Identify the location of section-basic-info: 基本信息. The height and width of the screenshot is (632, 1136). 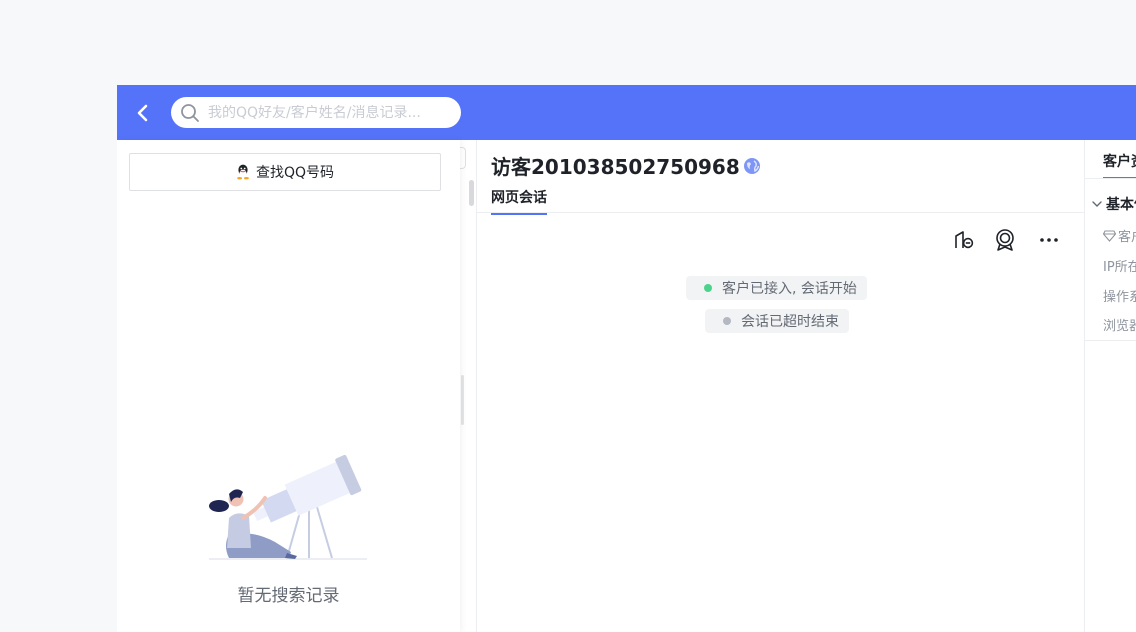
(1113, 204).